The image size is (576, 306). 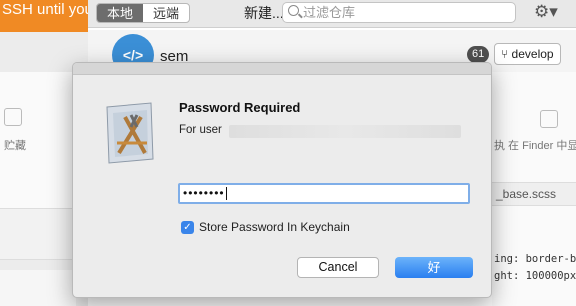 I want to click on cancel-button: Cancel, so click(x=338, y=267).